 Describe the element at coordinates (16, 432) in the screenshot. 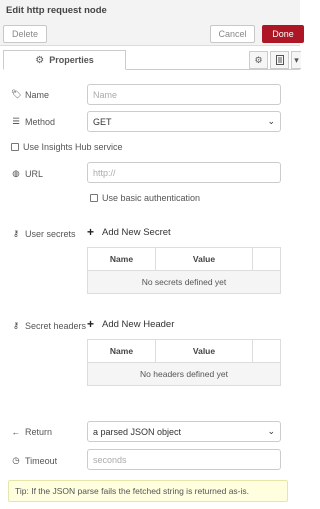

I see `arrow-left-icon: ←` at that location.